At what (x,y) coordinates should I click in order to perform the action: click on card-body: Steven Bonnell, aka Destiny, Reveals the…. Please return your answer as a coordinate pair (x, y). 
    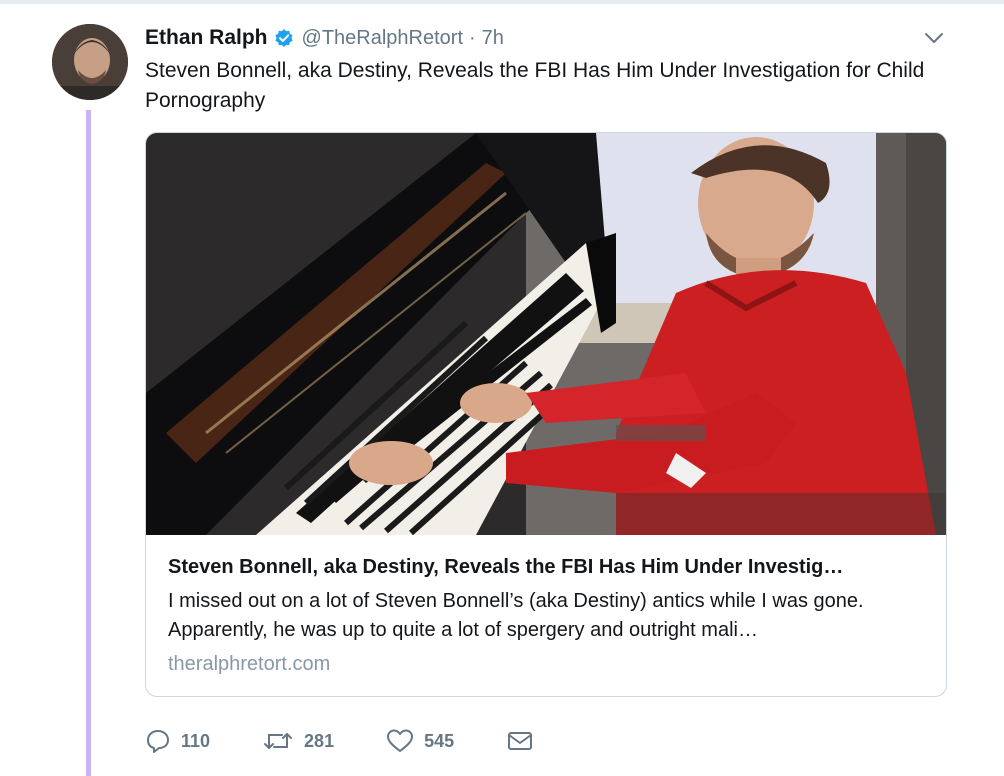
    Looking at the image, I should click on (548, 616).